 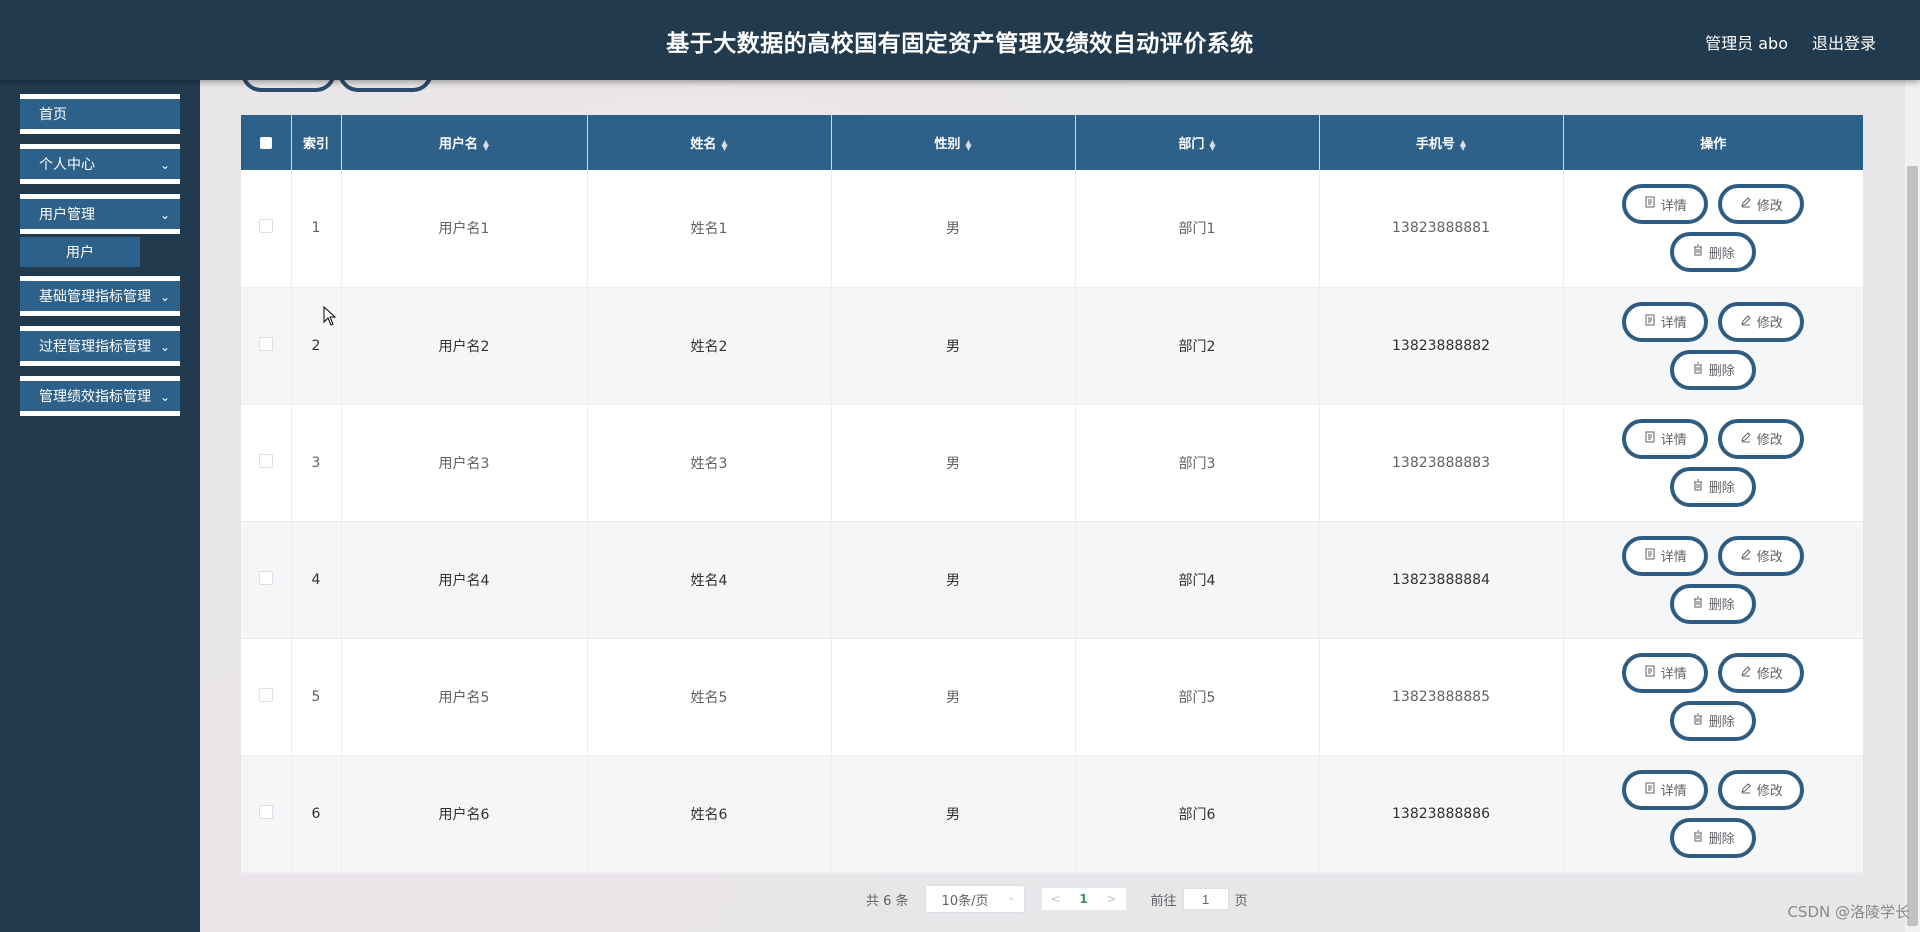 I want to click on cell-index: 6, so click(x=316, y=814).